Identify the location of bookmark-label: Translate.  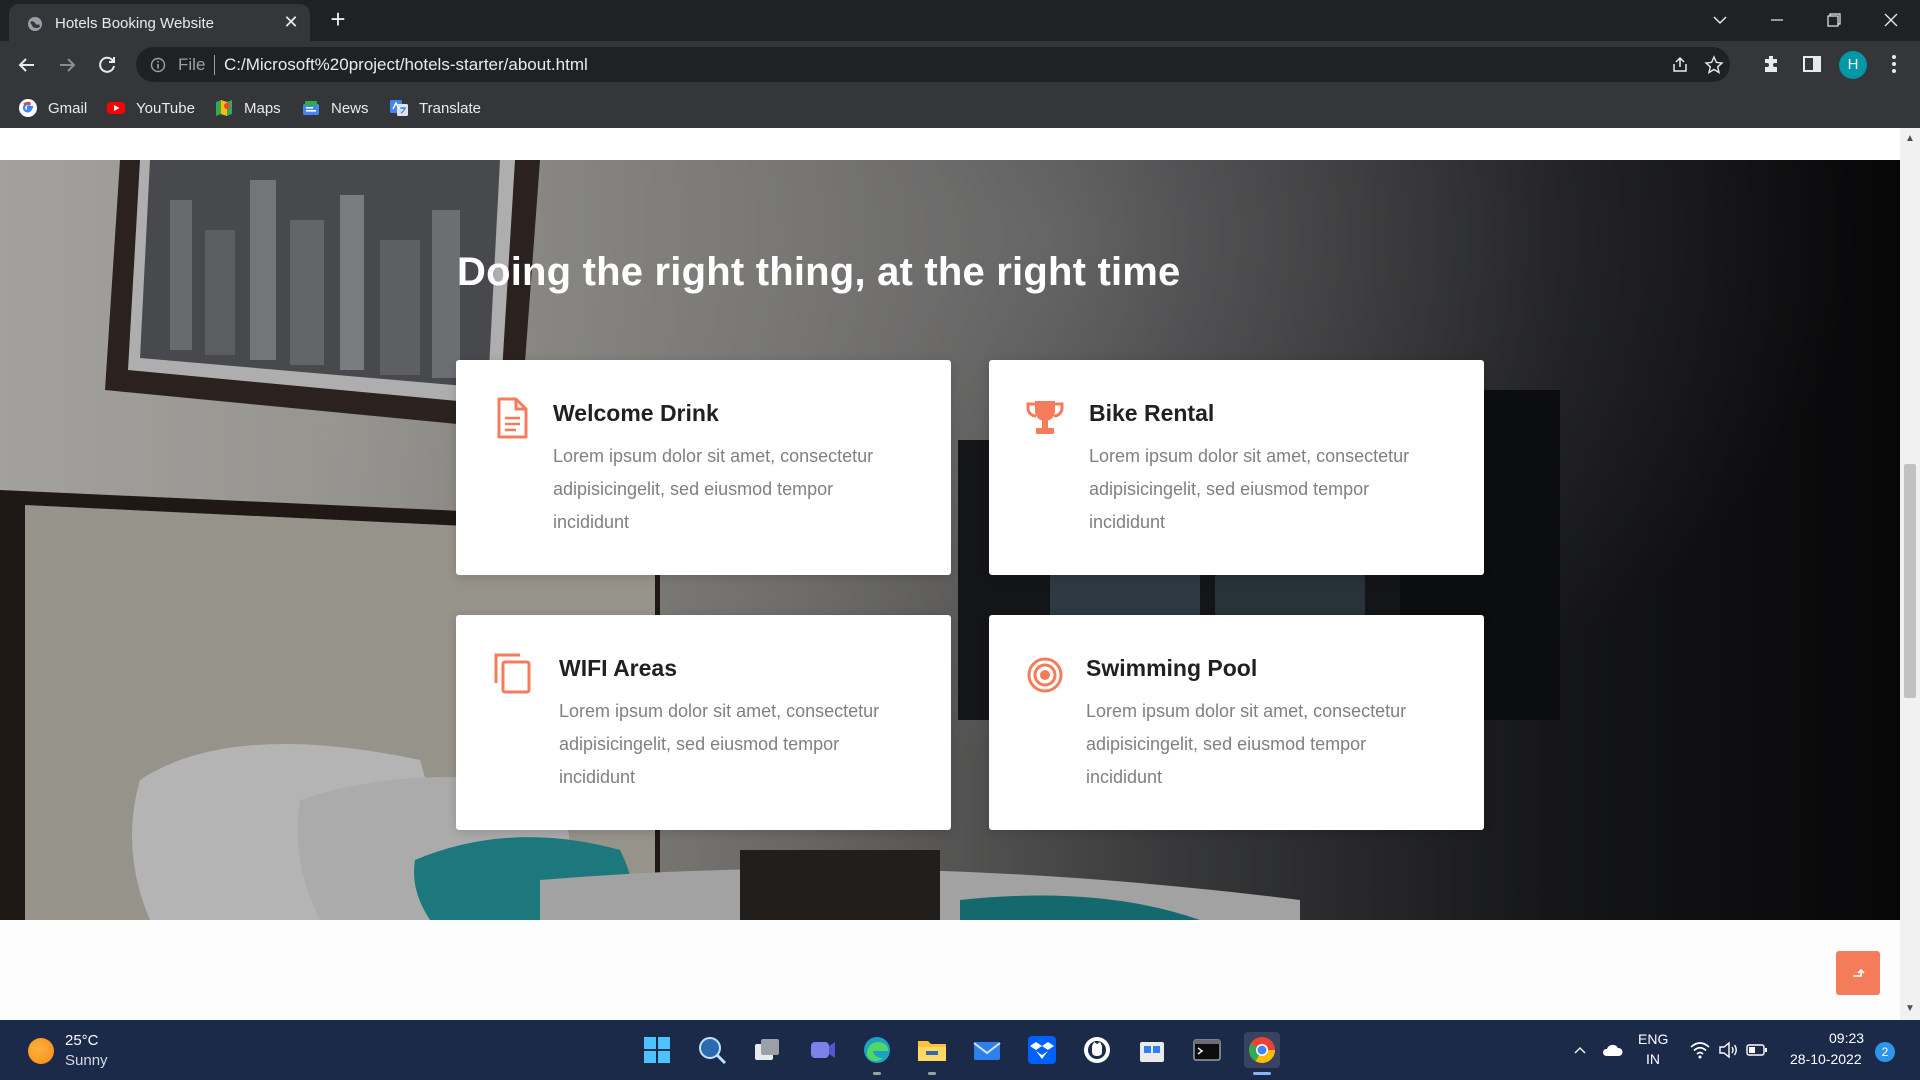
(450, 108).